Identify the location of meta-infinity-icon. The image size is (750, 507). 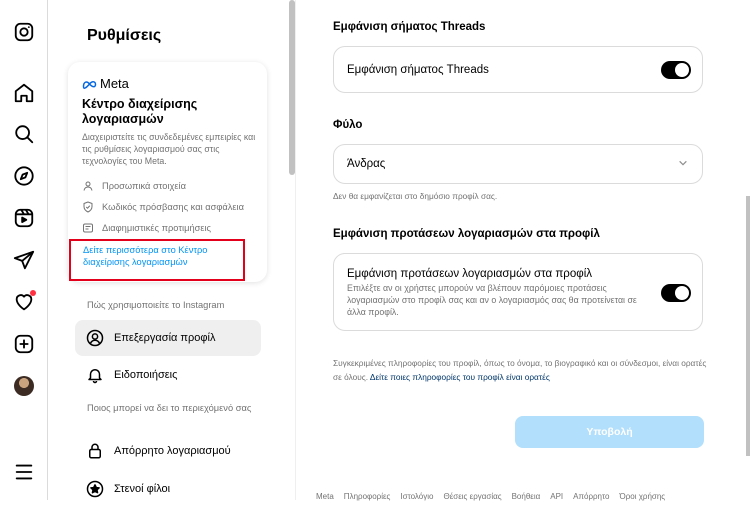
(89, 84).